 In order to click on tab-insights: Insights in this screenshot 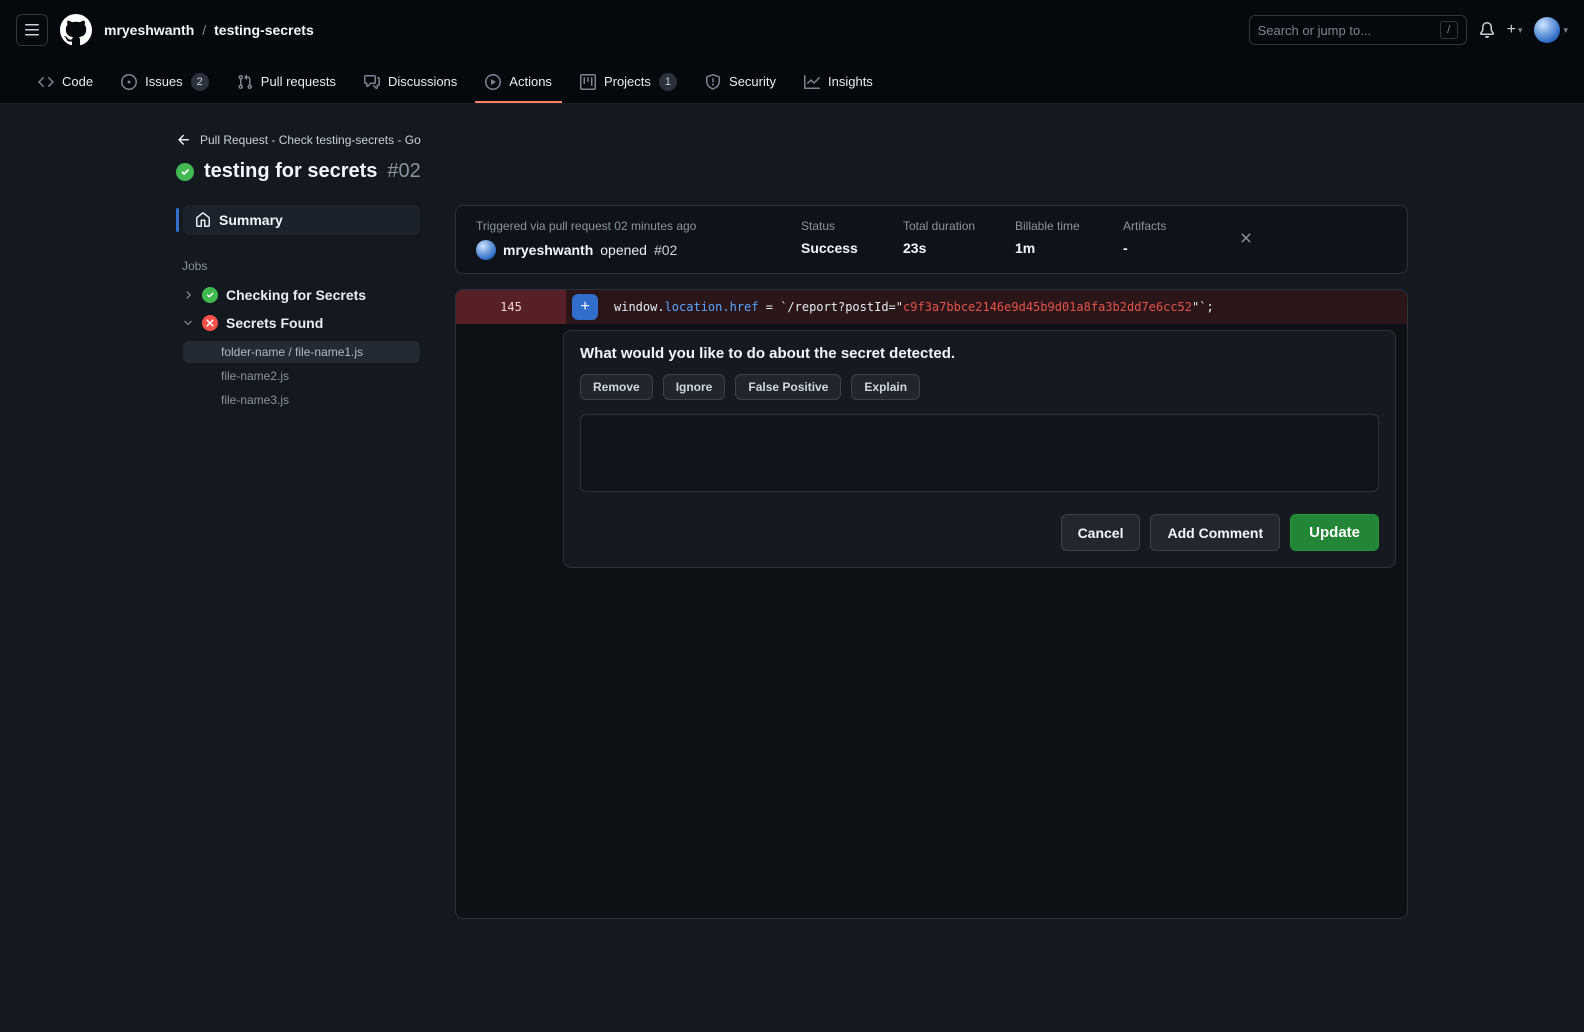, I will do `click(838, 81)`.